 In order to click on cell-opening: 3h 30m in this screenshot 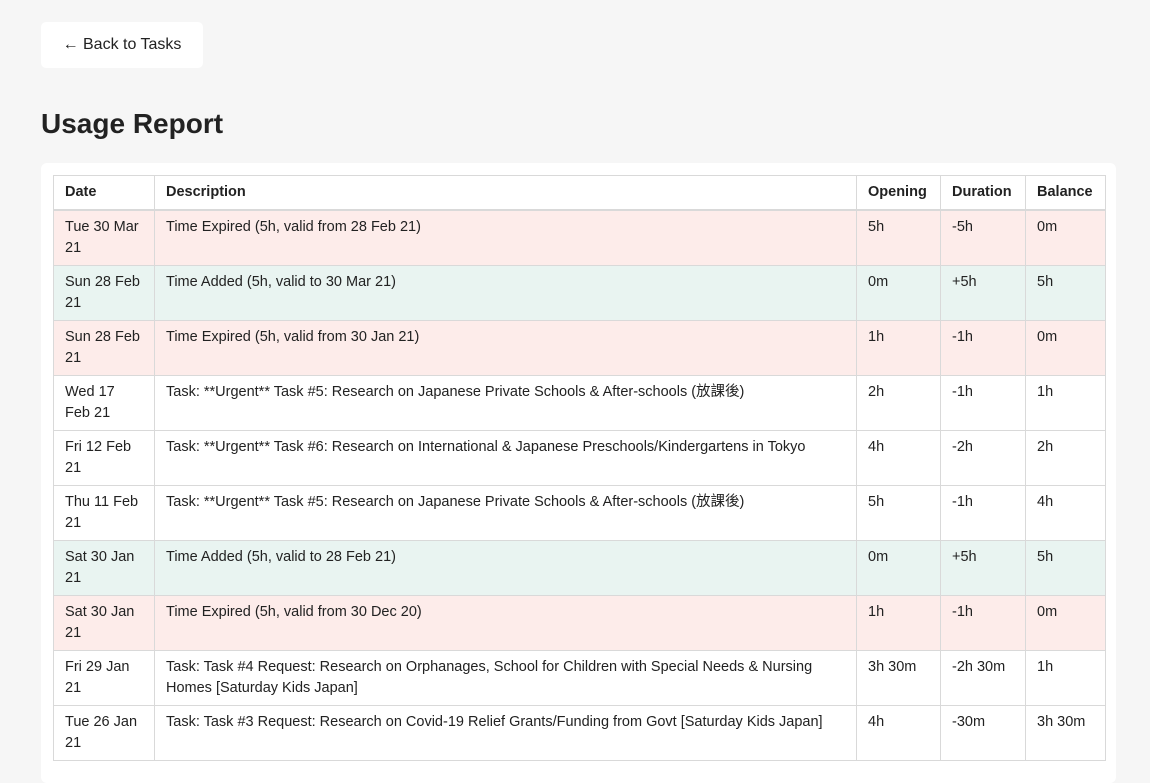, I will do `click(898, 678)`.